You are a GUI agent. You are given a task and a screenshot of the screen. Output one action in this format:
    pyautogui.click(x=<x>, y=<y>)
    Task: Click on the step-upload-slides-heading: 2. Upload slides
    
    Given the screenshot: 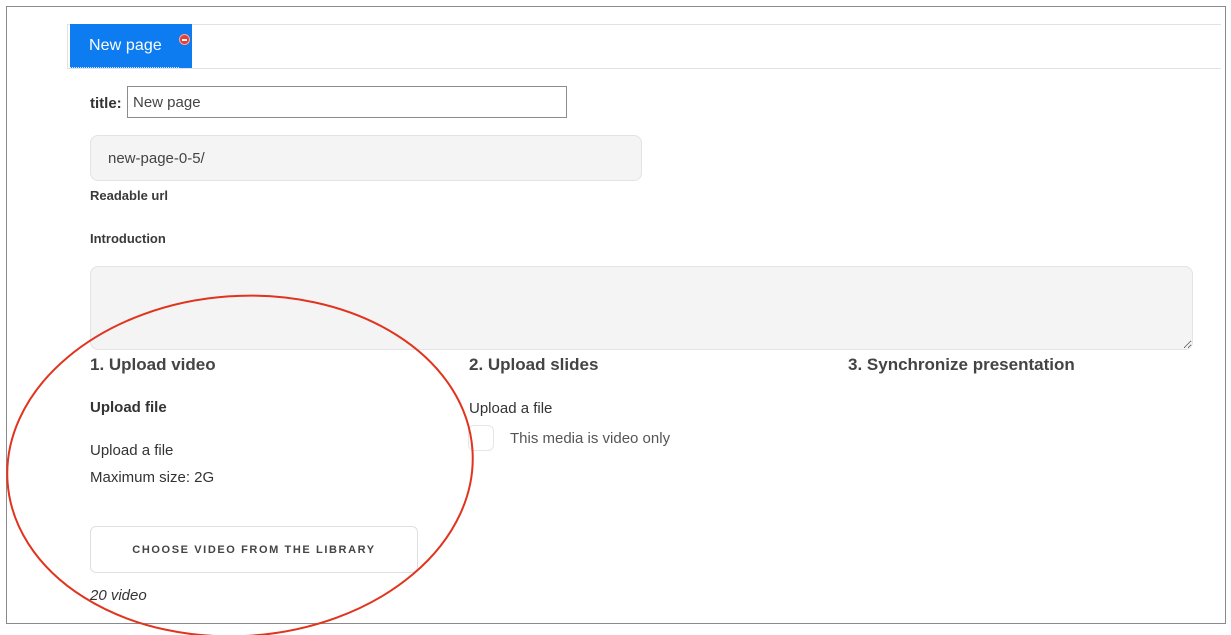 What is the action you would take?
    pyautogui.click(x=534, y=364)
    